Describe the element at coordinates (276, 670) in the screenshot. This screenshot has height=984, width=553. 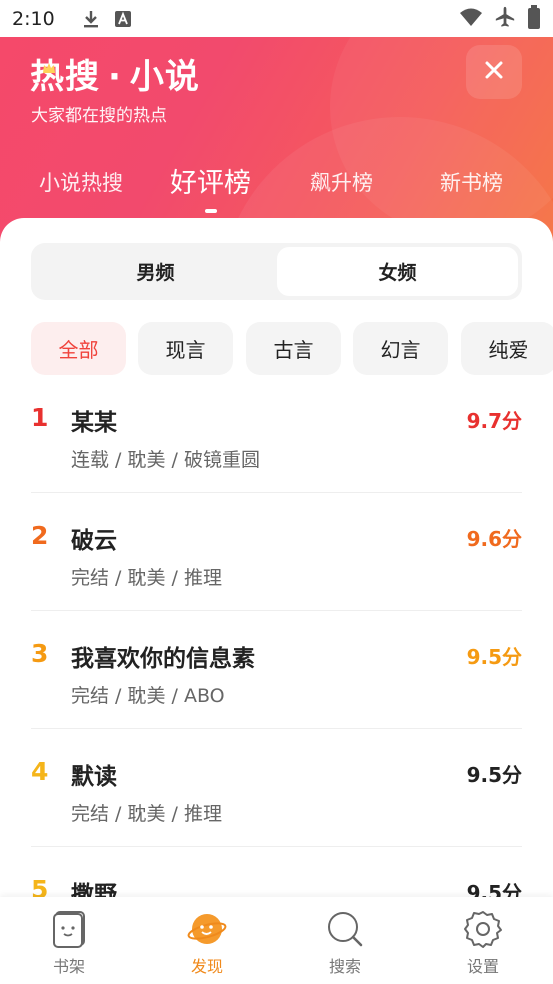
I see `list-item: 3 我喜欢你的信息素 完结 / 耽美 / ABO 9.5分` at that location.